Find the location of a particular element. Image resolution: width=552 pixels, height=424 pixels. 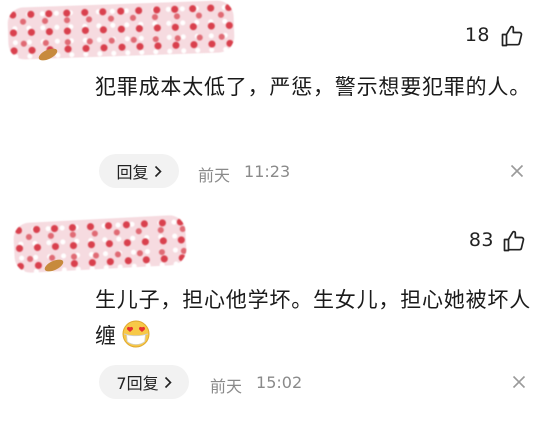

comment-text-wrapper: 生儿子，担心他学坏。生女儿，担心她被坏人缠 is located at coordinates (315, 318).